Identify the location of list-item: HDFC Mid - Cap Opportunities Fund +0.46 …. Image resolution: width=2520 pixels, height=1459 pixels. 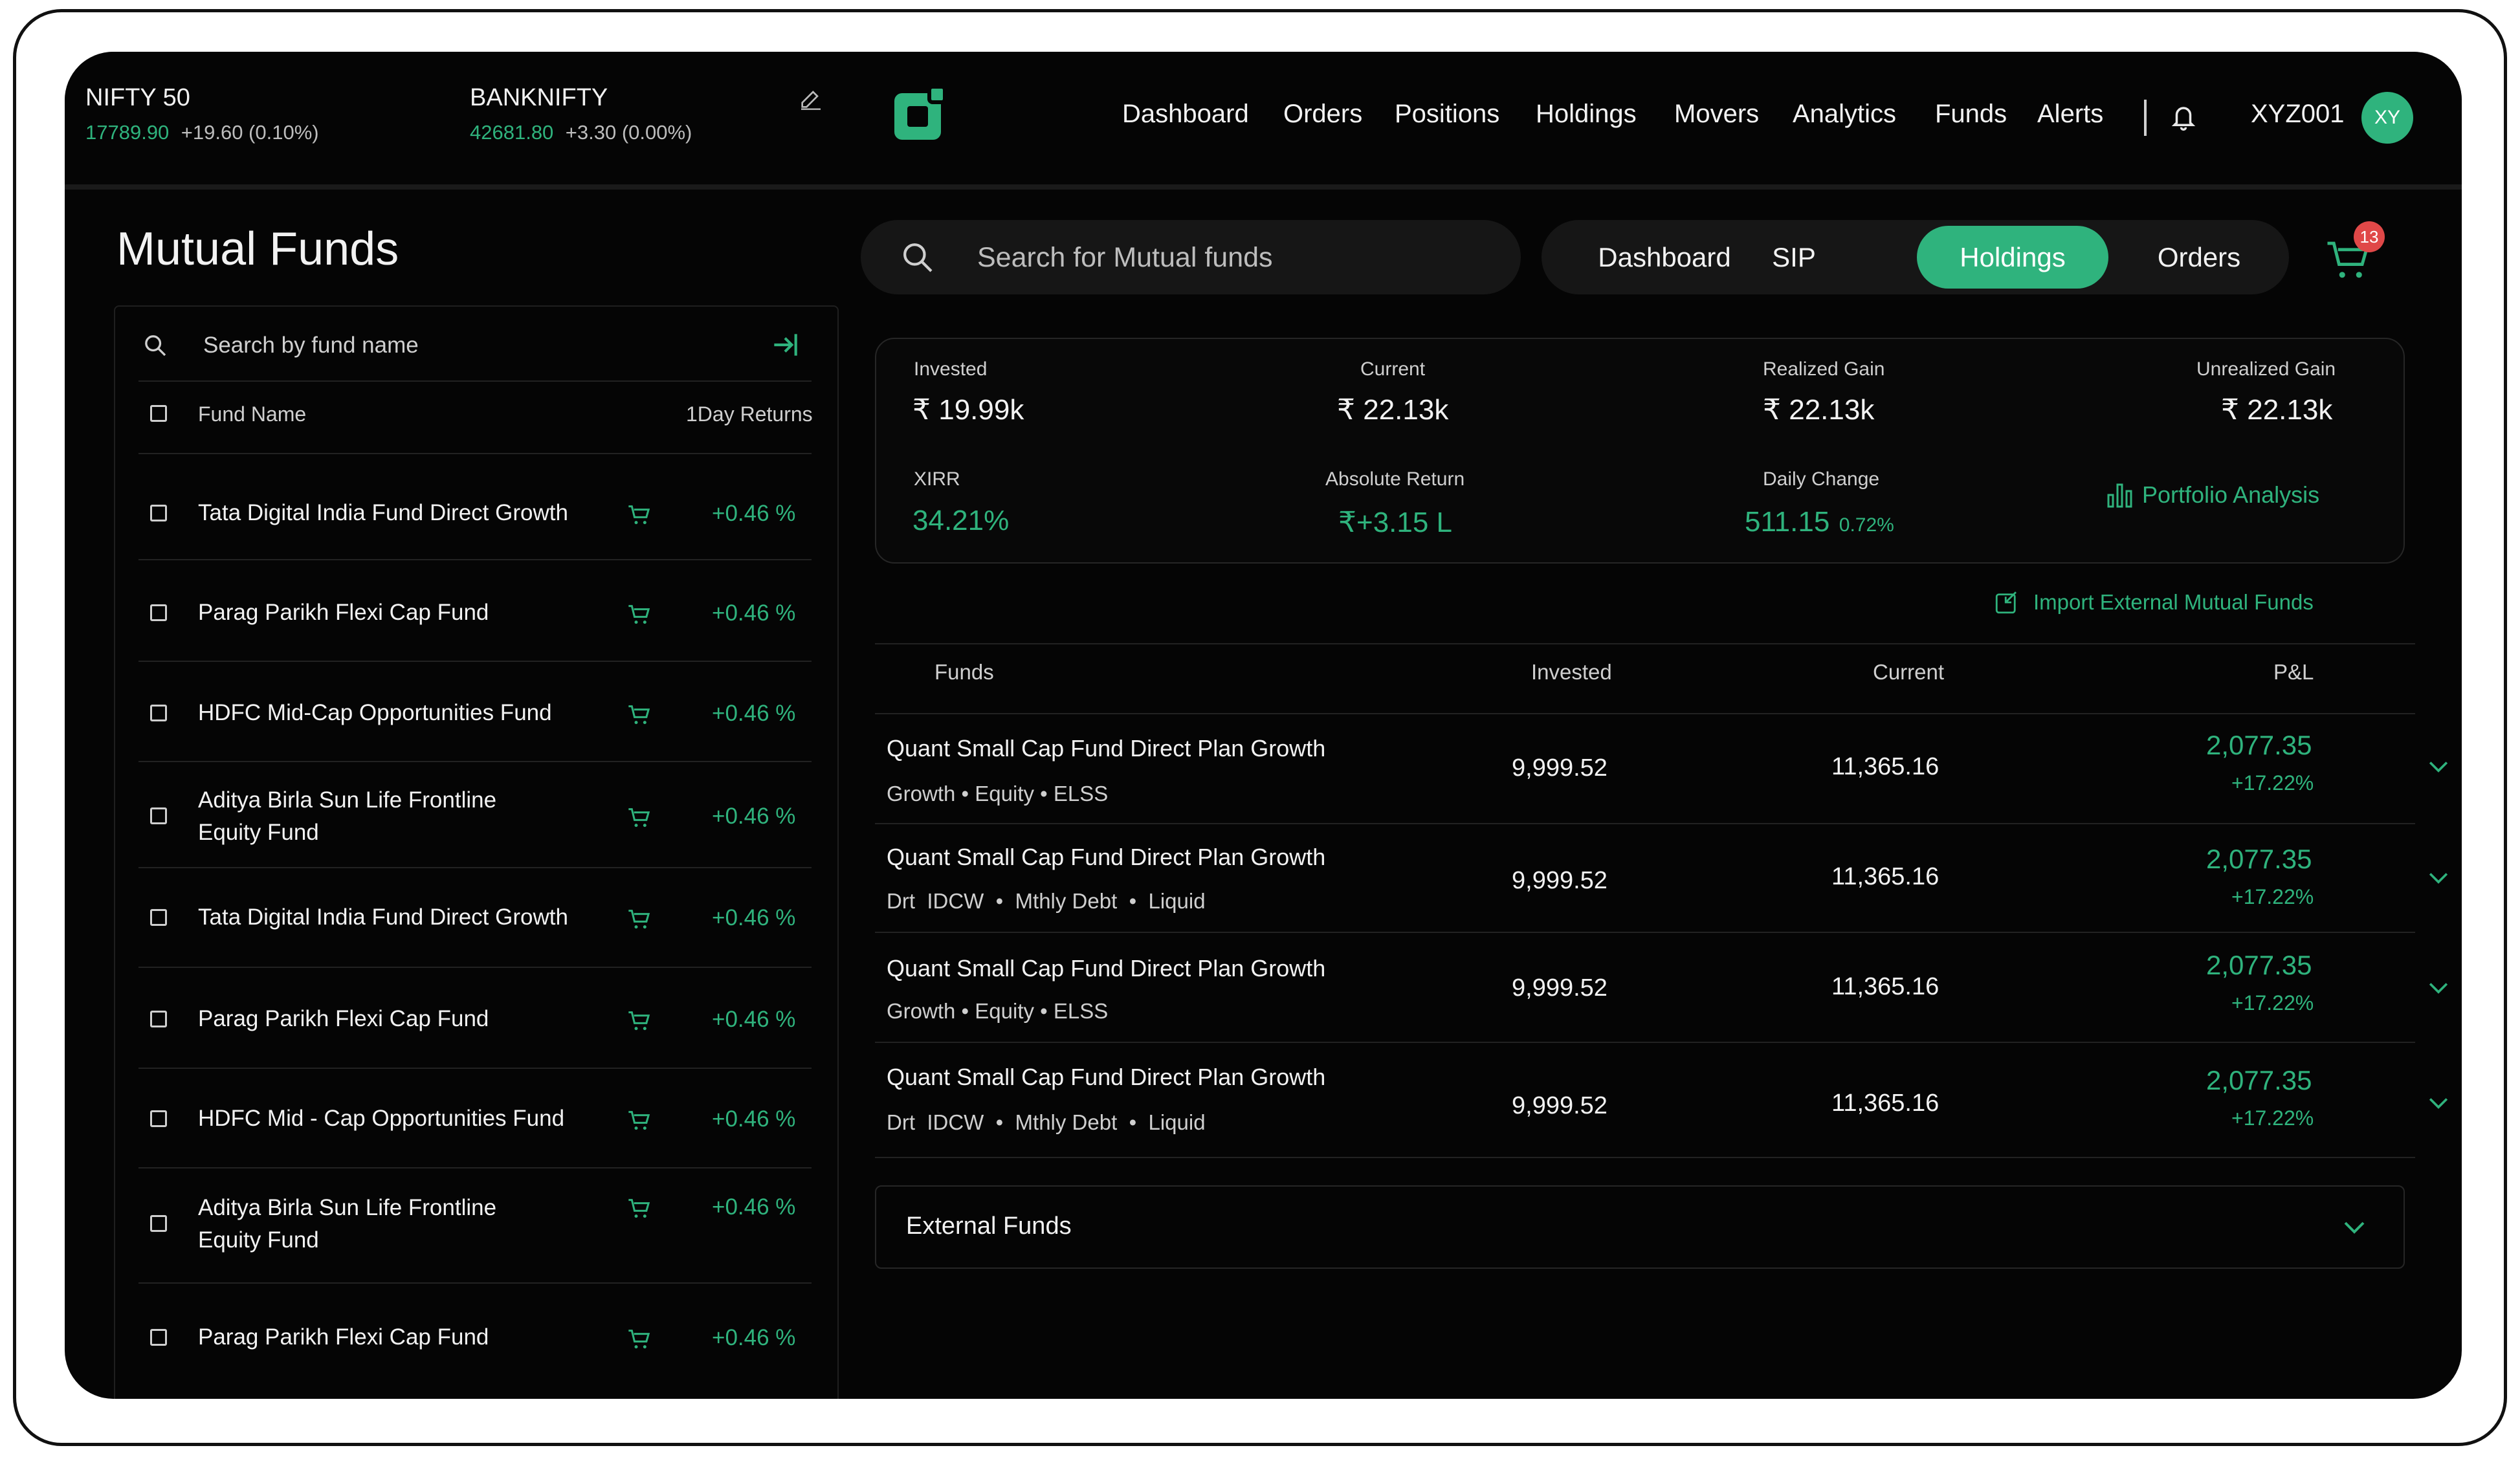
(476, 1118).